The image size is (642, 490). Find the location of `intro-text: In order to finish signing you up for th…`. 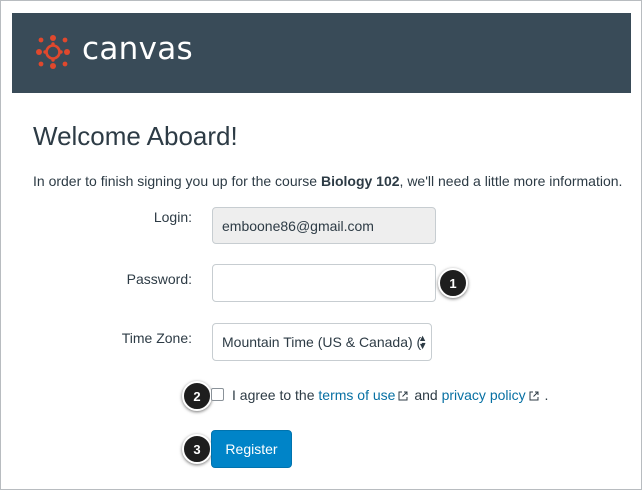

intro-text: In order to finish signing you up for th… is located at coordinates (327, 181).